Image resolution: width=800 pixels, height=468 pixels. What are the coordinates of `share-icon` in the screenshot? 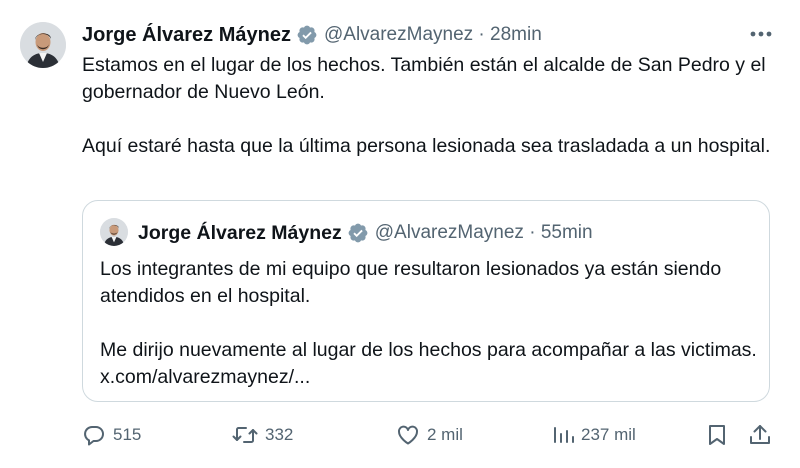 It's located at (760, 435).